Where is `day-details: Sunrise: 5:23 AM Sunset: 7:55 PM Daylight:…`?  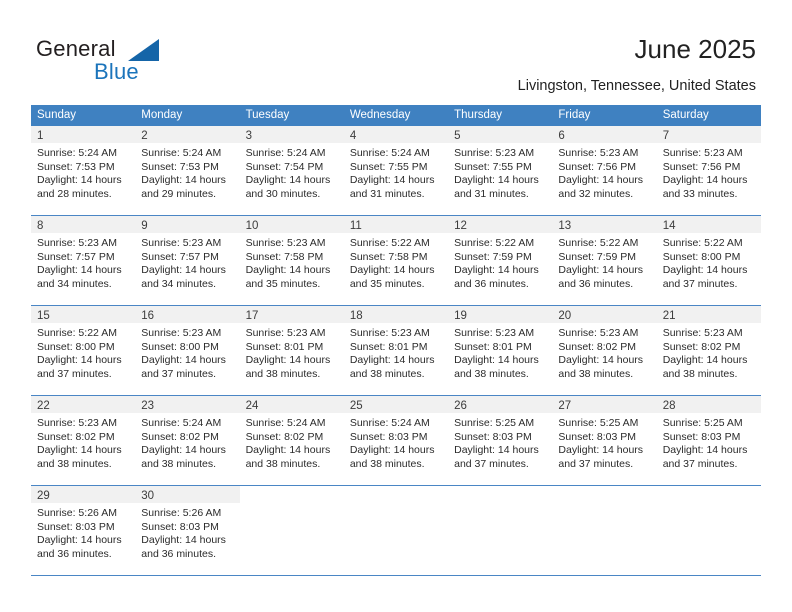 day-details: Sunrise: 5:23 AM Sunset: 7:55 PM Daylight:… is located at coordinates (500, 172).